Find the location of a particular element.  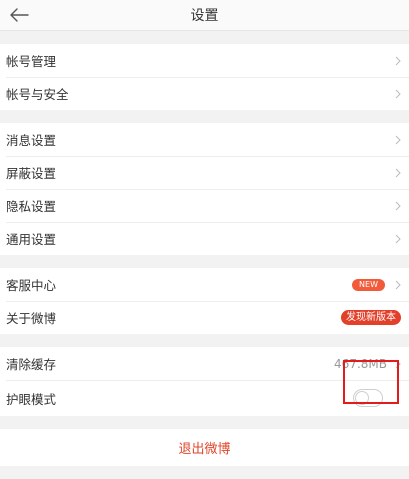

privacy-settings-label: 隐私设置 is located at coordinates (31, 206).